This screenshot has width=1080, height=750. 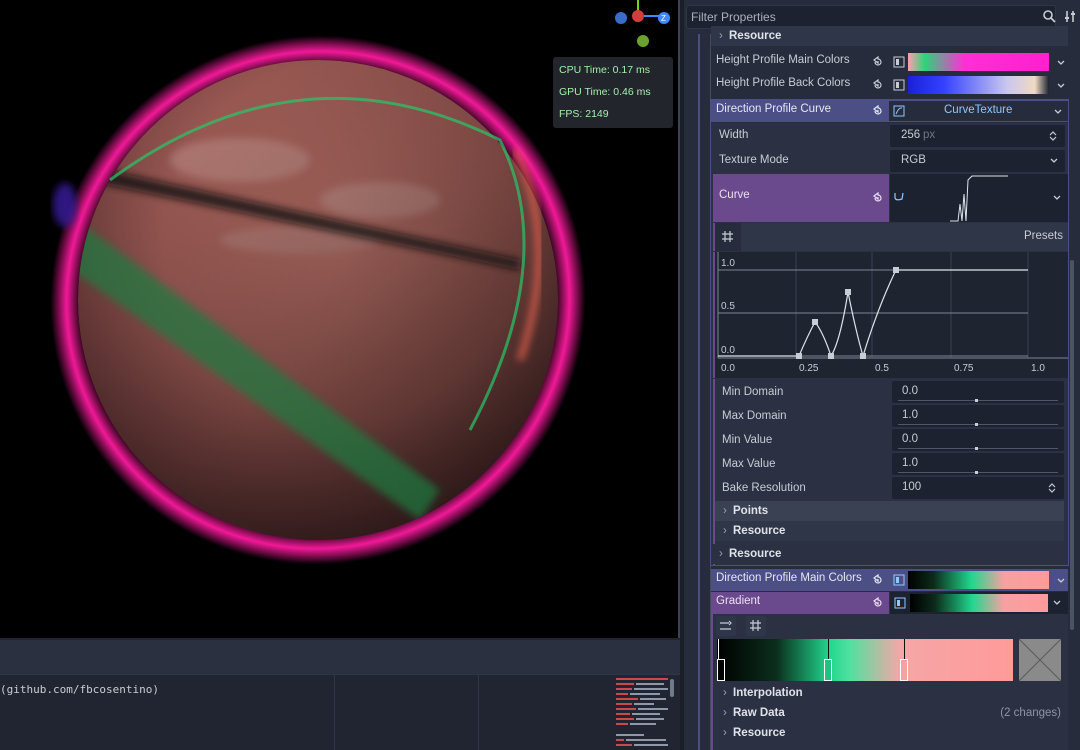 I want to click on bake-resolution-spinbox: 100, so click(x=978, y=488).